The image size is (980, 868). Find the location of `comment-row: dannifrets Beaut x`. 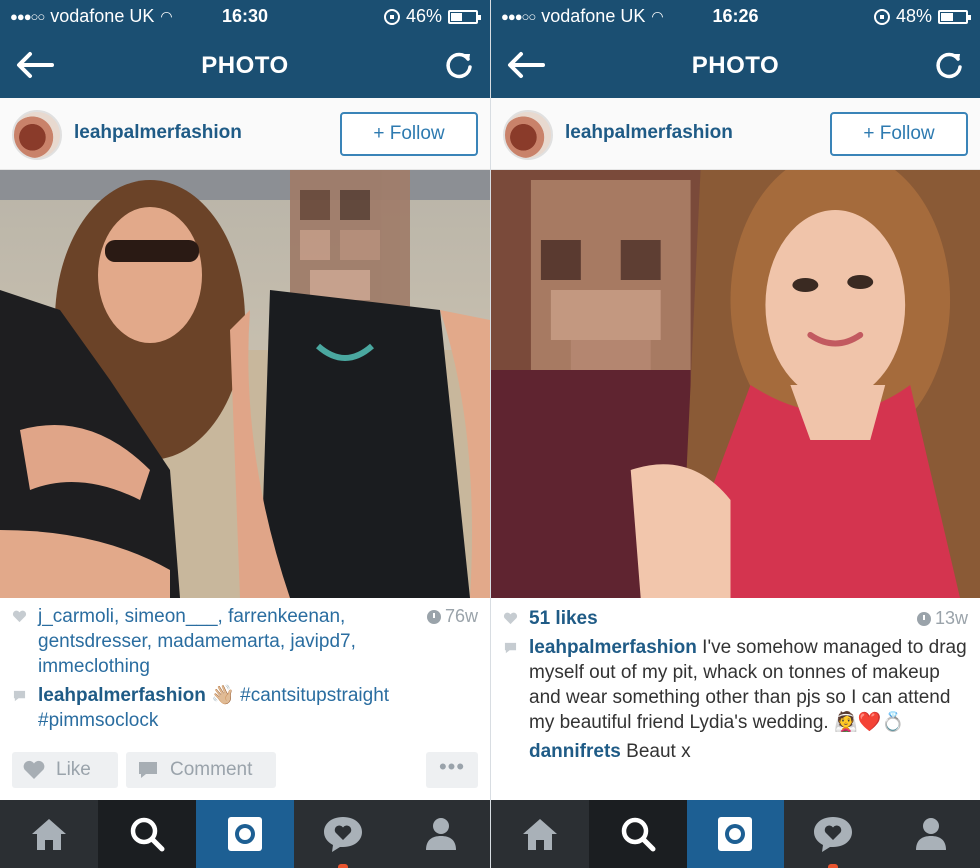

comment-row: dannifrets Beaut x is located at coordinates (735, 751).